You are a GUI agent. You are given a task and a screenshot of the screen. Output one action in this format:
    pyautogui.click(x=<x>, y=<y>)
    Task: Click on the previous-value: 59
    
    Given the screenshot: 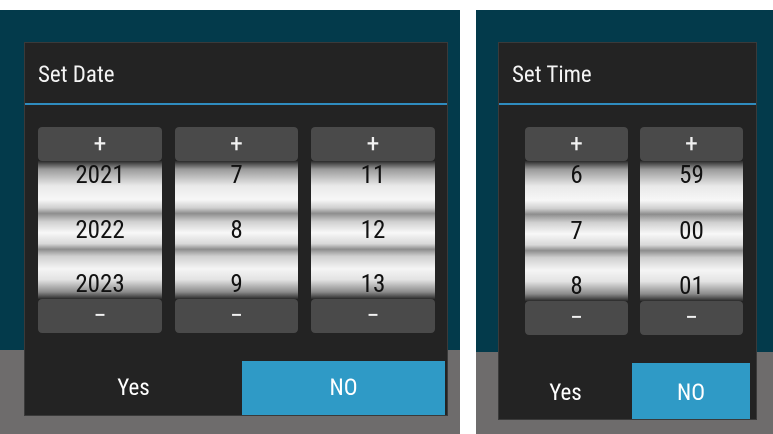 What is the action you would take?
    pyautogui.click(x=691, y=175)
    